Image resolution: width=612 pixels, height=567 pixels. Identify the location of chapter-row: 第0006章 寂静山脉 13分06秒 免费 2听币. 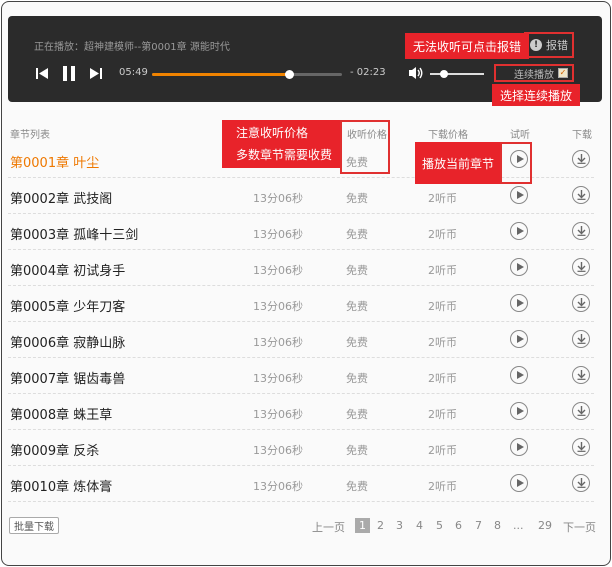
(301, 340).